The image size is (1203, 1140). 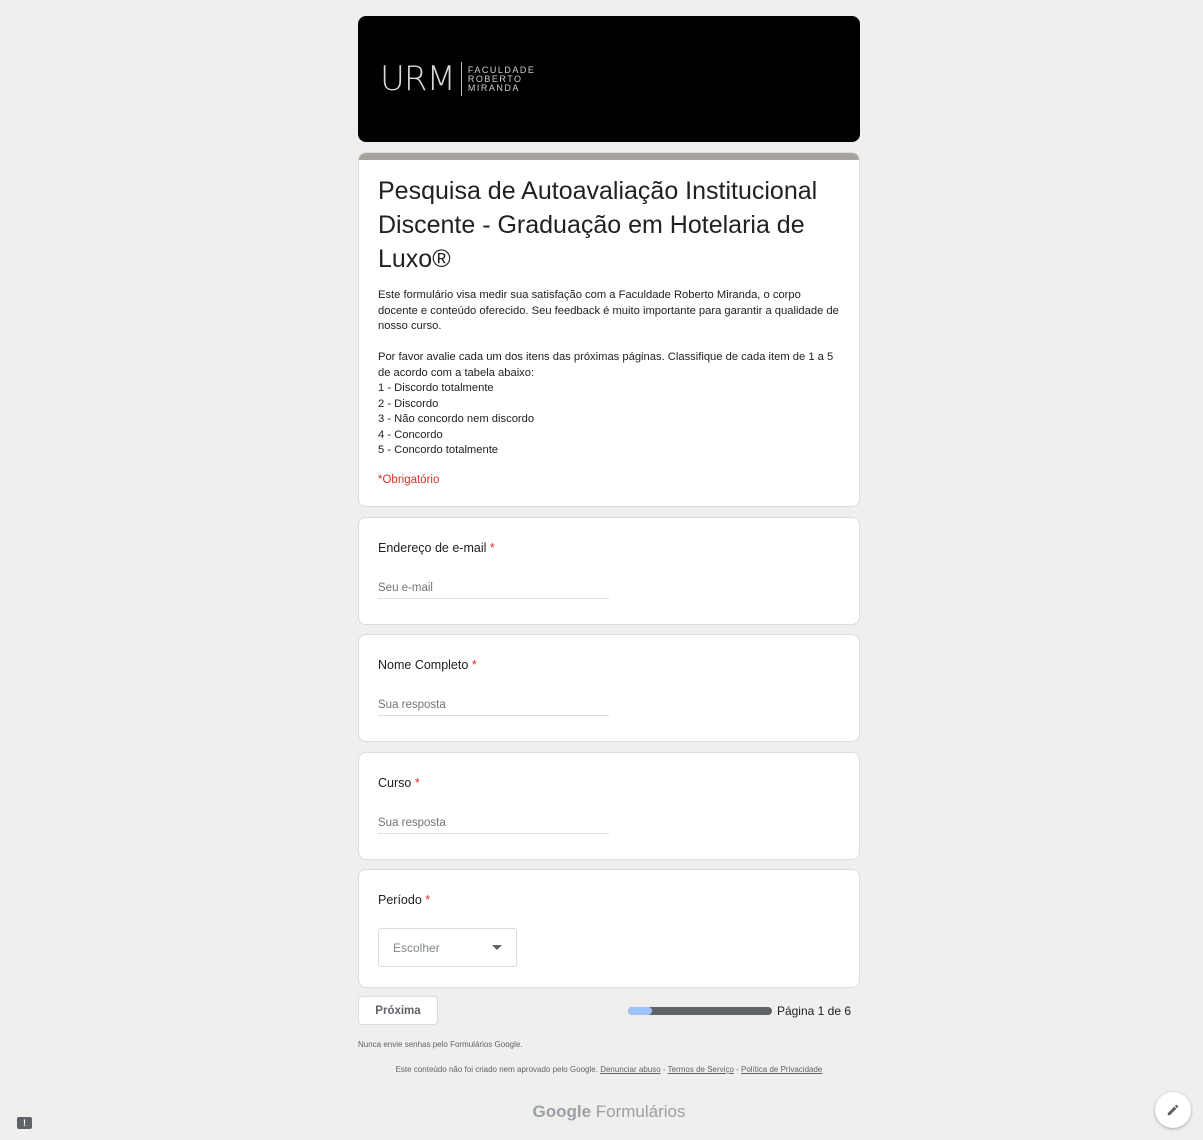 I want to click on scale-item-2: 2 - Discordo, so click(x=408, y=403).